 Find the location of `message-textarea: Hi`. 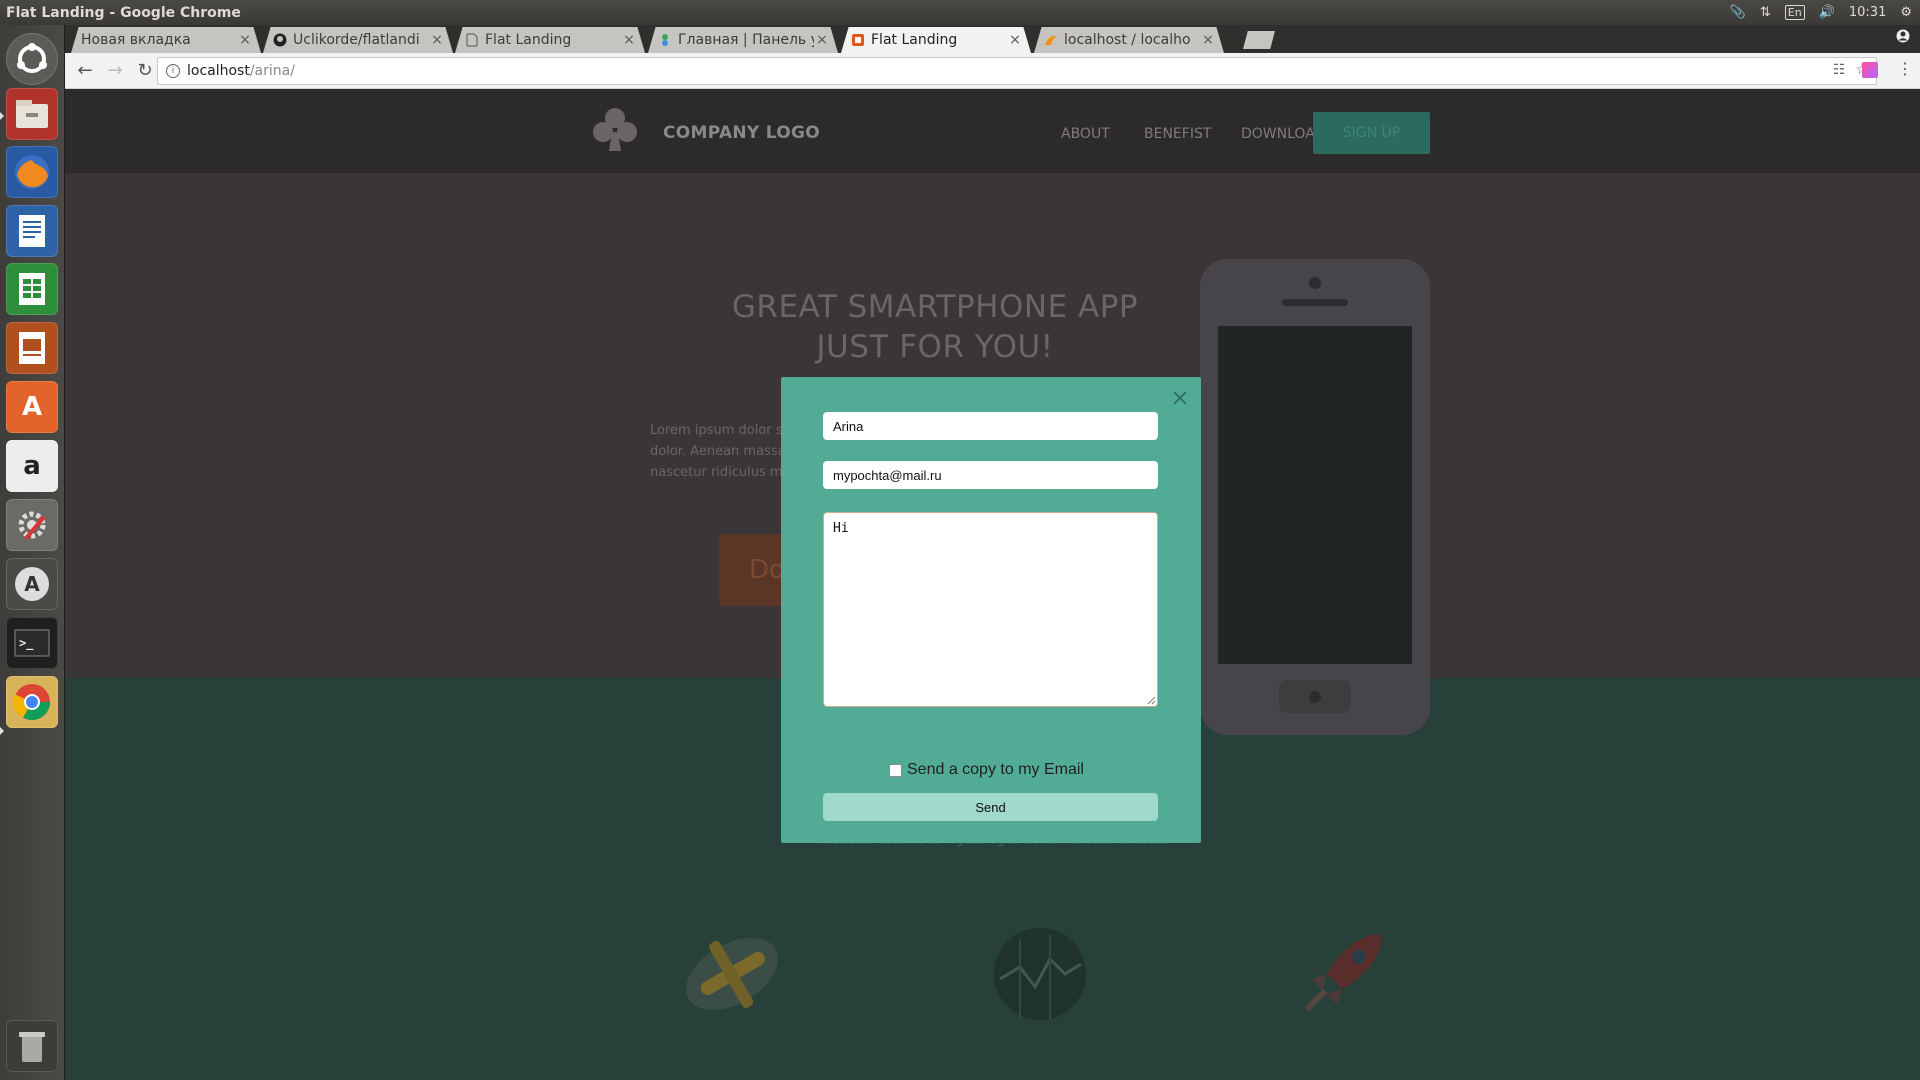

message-textarea: Hi is located at coordinates (990, 609).